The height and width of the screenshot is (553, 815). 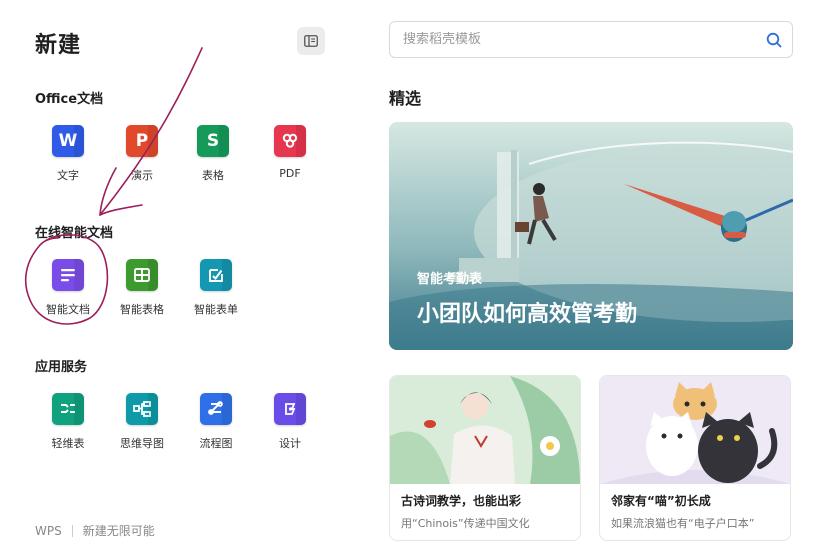 I want to click on new-smart-doc: 智能文档, so click(x=68, y=288).